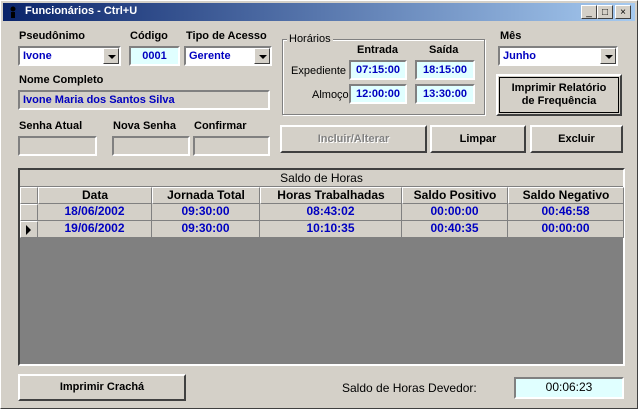 The height and width of the screenshot is (409, 638). Describe the element at coordinates (455, 195) in the screenshot. I see `column-header-saldo-positivo: Saldo Positivo` at that location.